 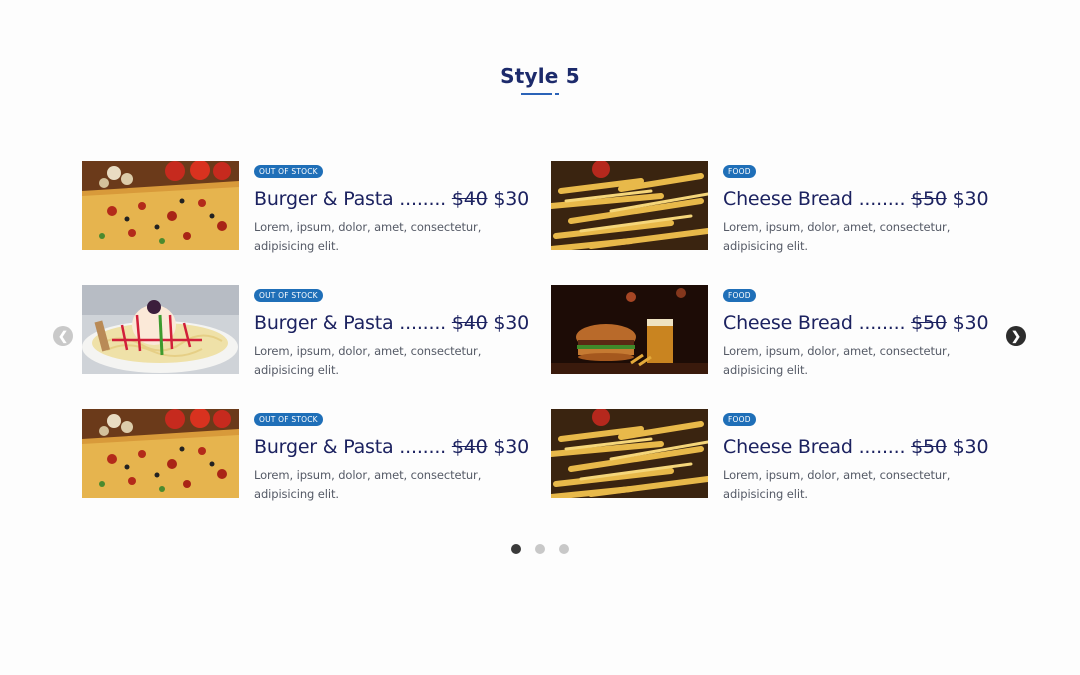 I want to click on section-title: Style 5, so click(x=540, y=76).